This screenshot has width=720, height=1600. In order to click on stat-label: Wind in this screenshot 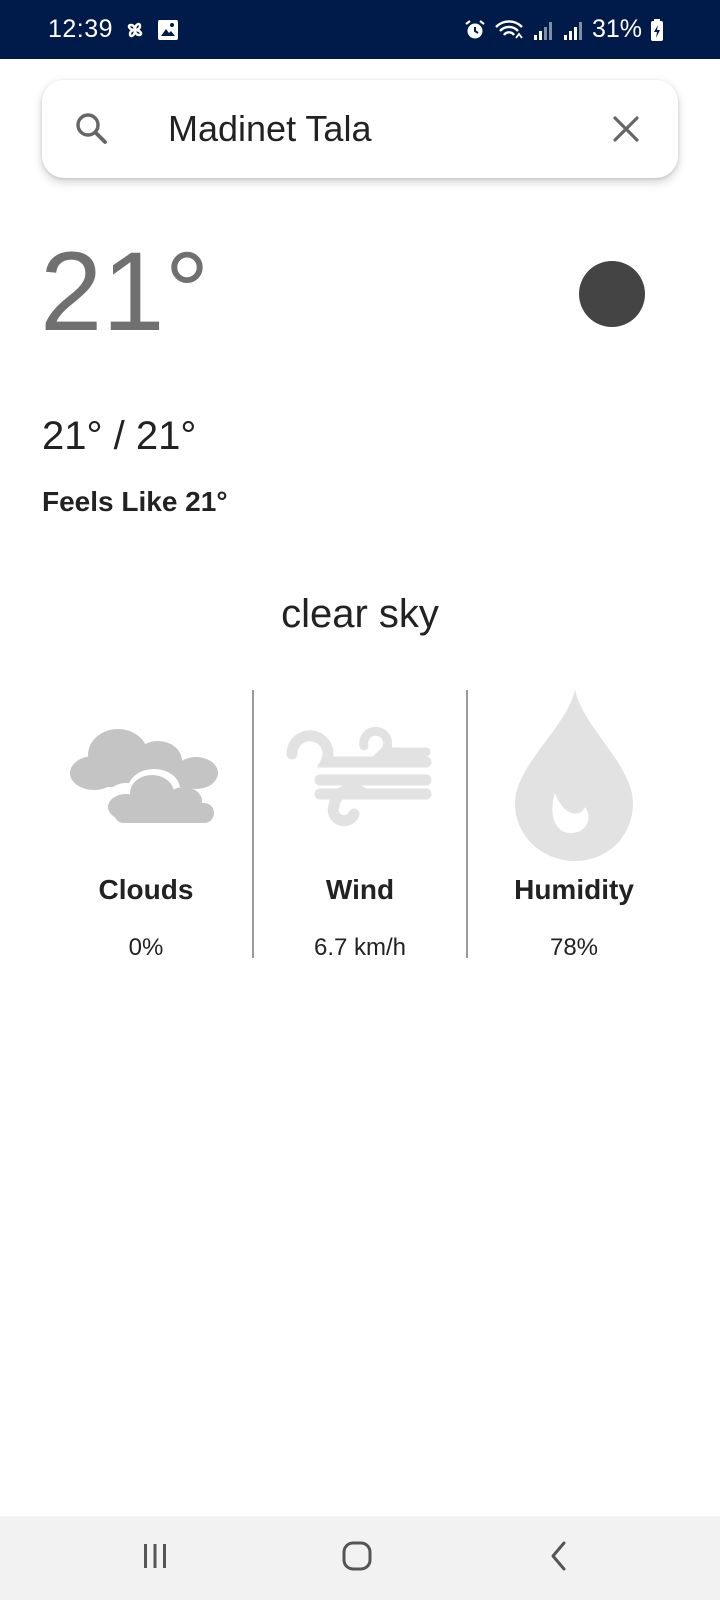, I will do `click(360, 889)`.